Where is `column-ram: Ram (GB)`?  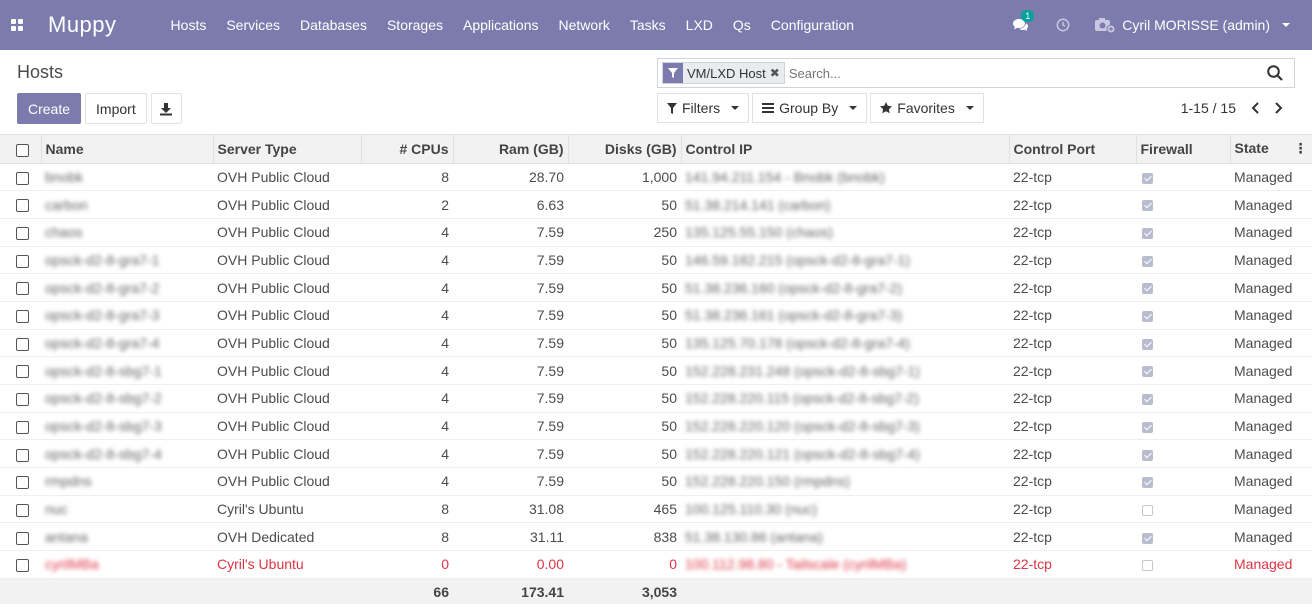
column-ram: Ram (GB) is located at coordinates (511, 149).